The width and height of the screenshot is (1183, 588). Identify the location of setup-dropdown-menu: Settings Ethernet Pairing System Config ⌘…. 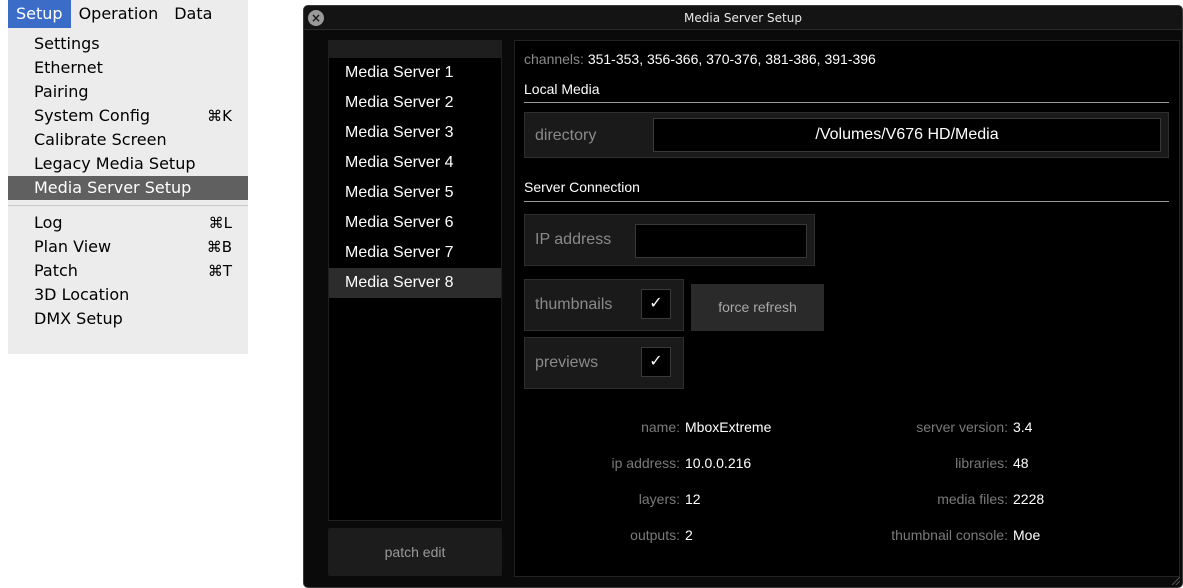
(128, 191).